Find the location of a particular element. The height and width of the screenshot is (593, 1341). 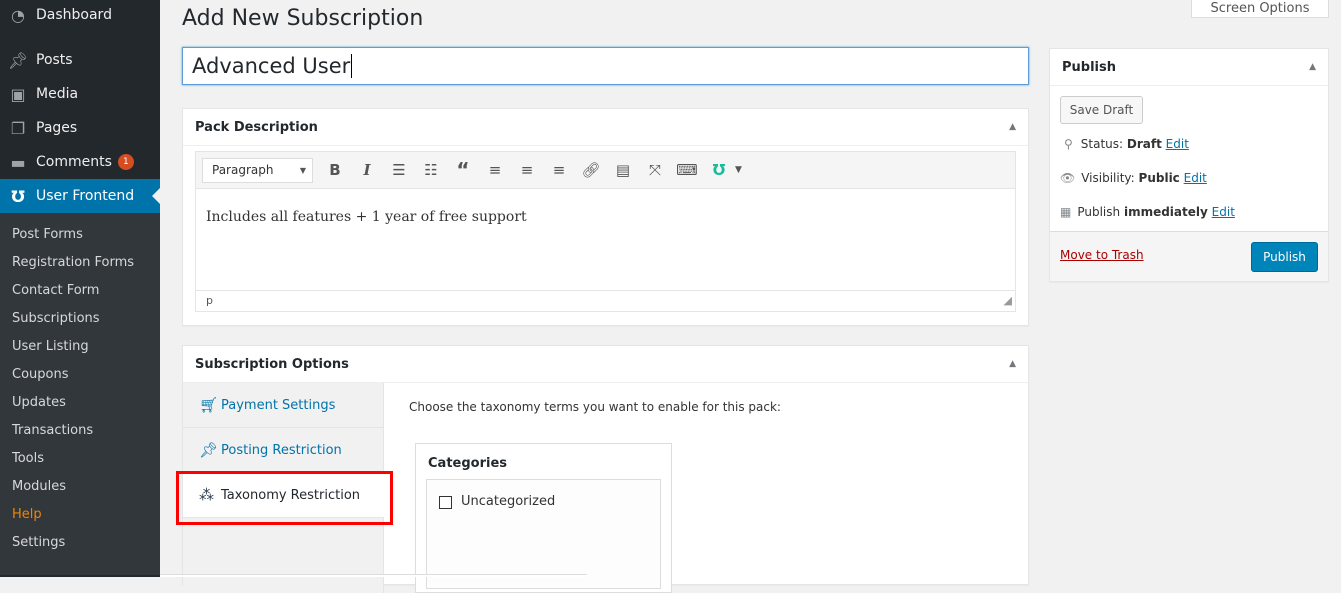

publish-label: Publish is located at coordinates (1099, 212).